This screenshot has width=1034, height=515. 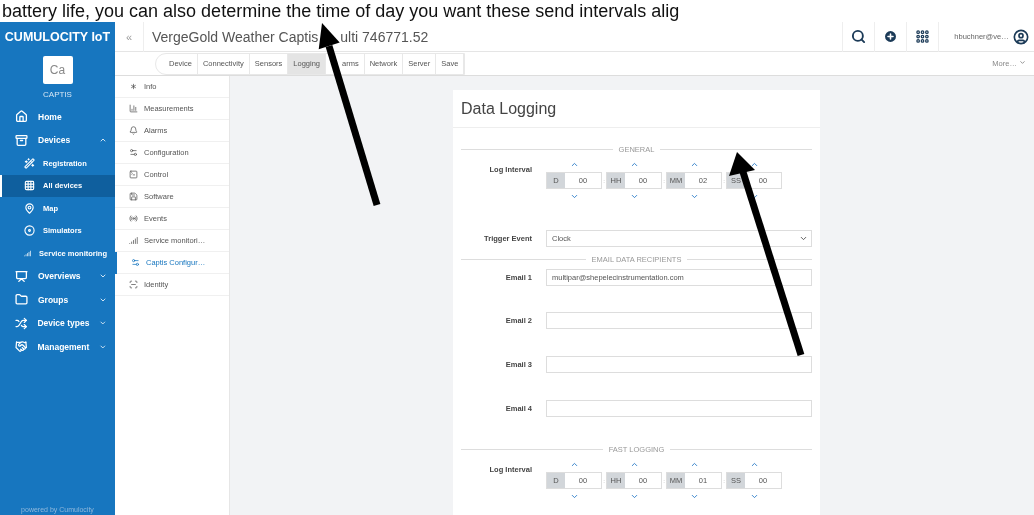 I want to click on user-icon, so click(x=1020, y=36).